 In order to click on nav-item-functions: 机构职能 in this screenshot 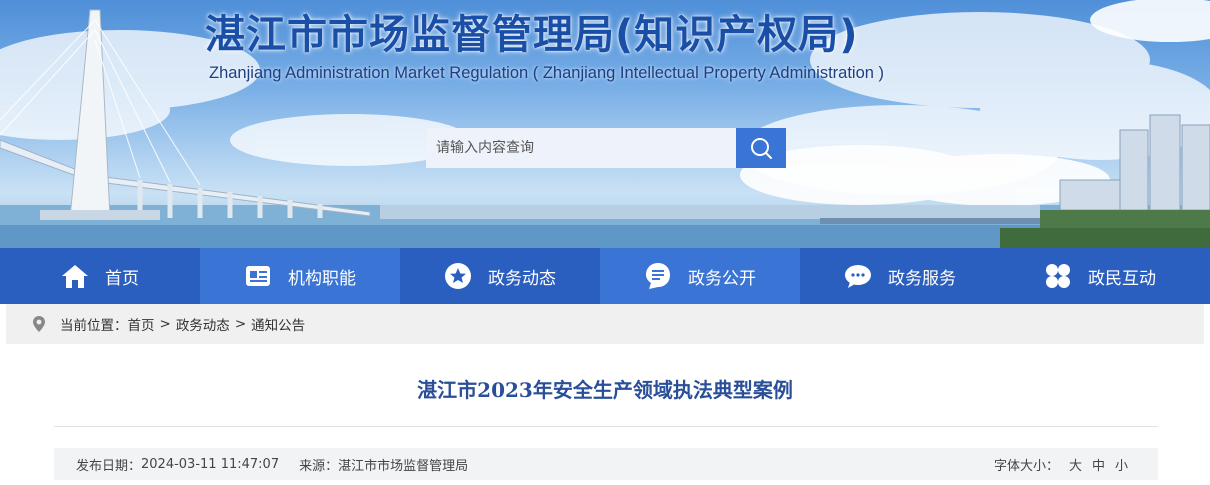, I will do `click(300, 276)`.